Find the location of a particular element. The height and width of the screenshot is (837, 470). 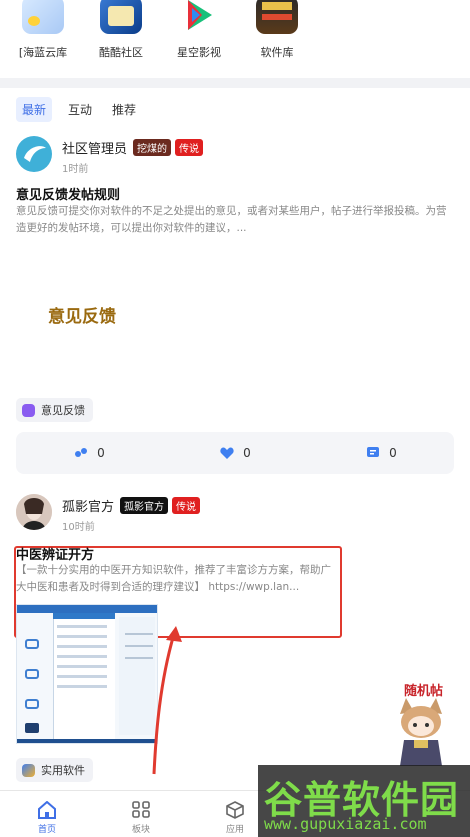

author-row: 孤影官方 孤影官方 传说 is located at coordinates (133, 505).